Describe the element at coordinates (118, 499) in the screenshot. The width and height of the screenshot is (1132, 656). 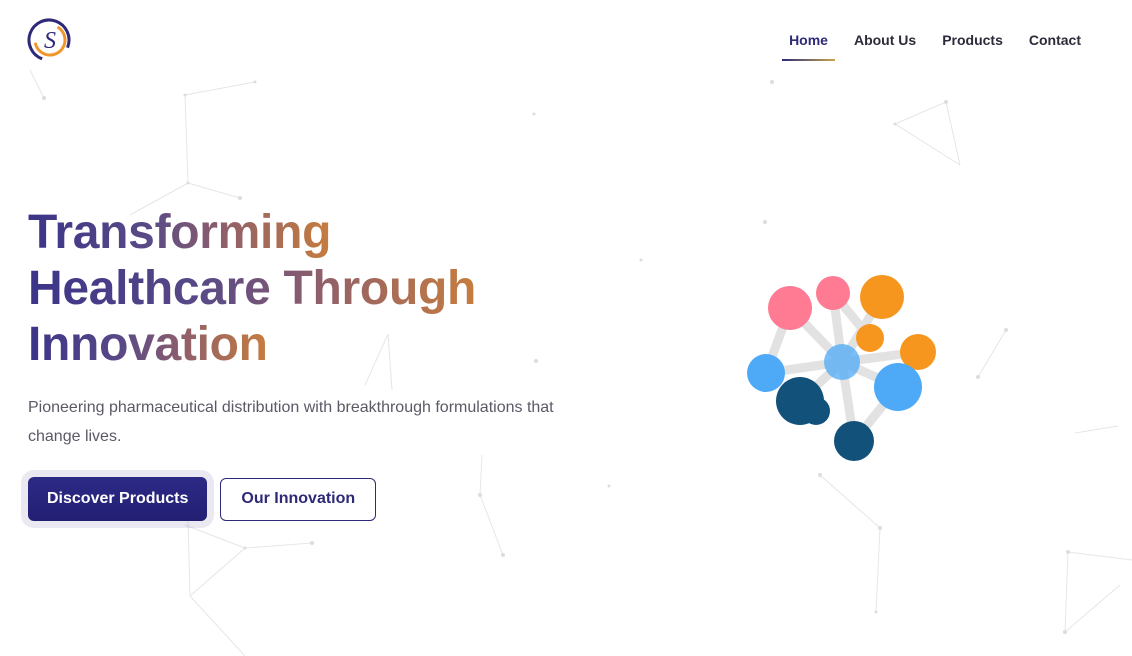
I see `discover-products-button: Discover Products` at that location.